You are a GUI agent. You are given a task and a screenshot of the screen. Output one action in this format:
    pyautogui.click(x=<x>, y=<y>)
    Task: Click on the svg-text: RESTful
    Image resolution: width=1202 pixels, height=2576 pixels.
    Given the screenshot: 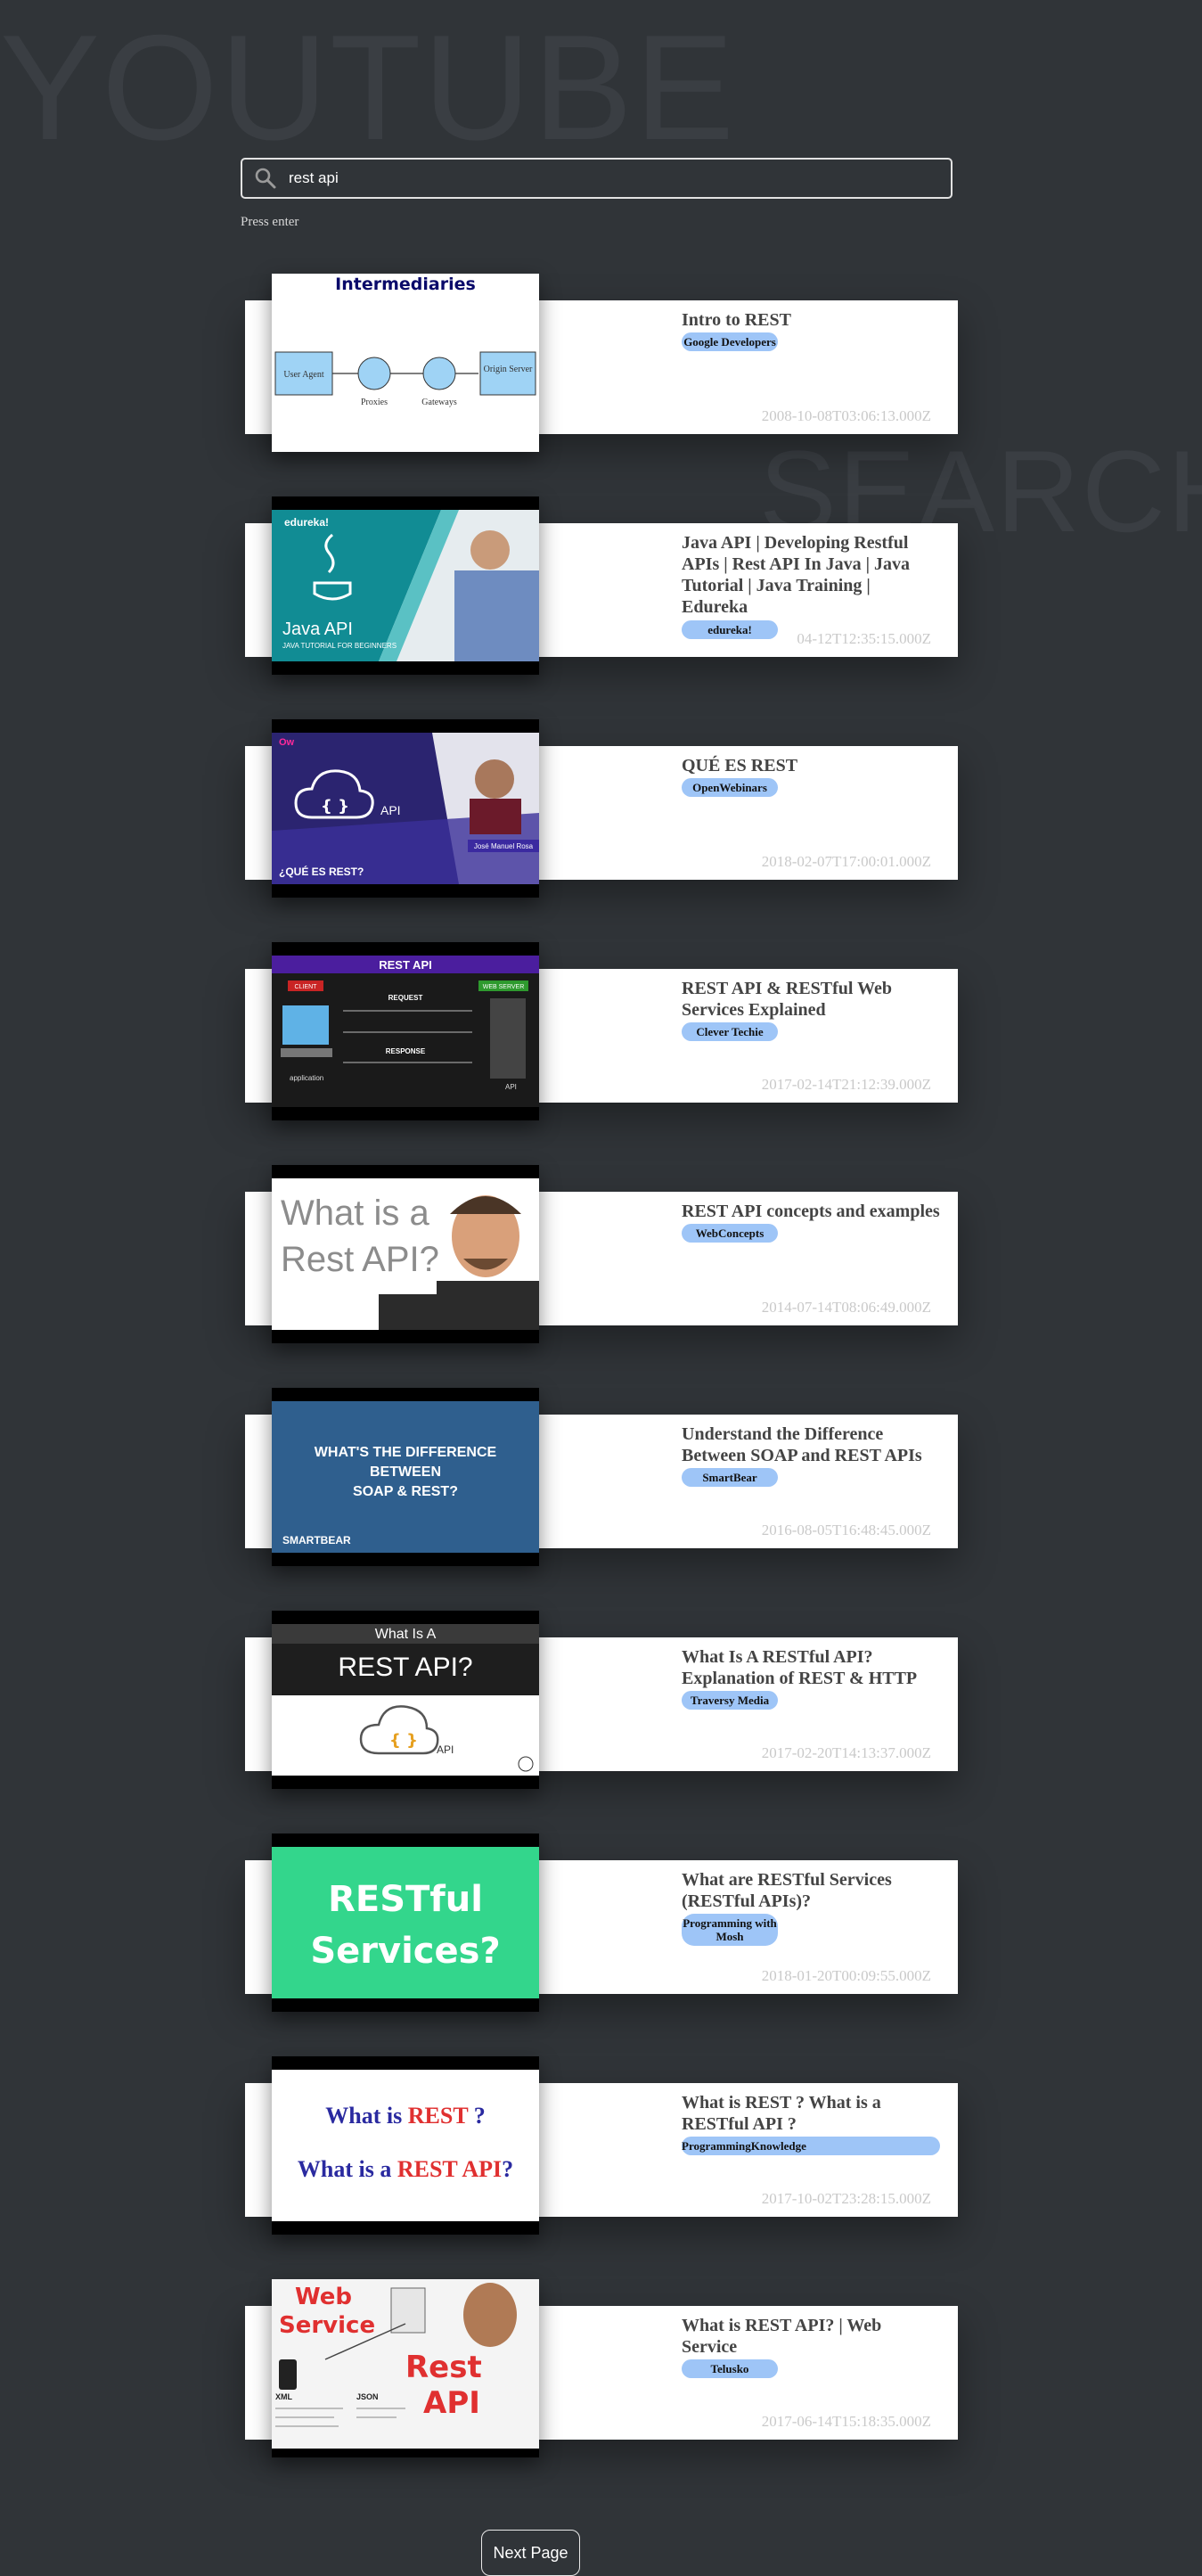 What is the action you would take?
    pyautogui.click(x=405, y=1899)
    